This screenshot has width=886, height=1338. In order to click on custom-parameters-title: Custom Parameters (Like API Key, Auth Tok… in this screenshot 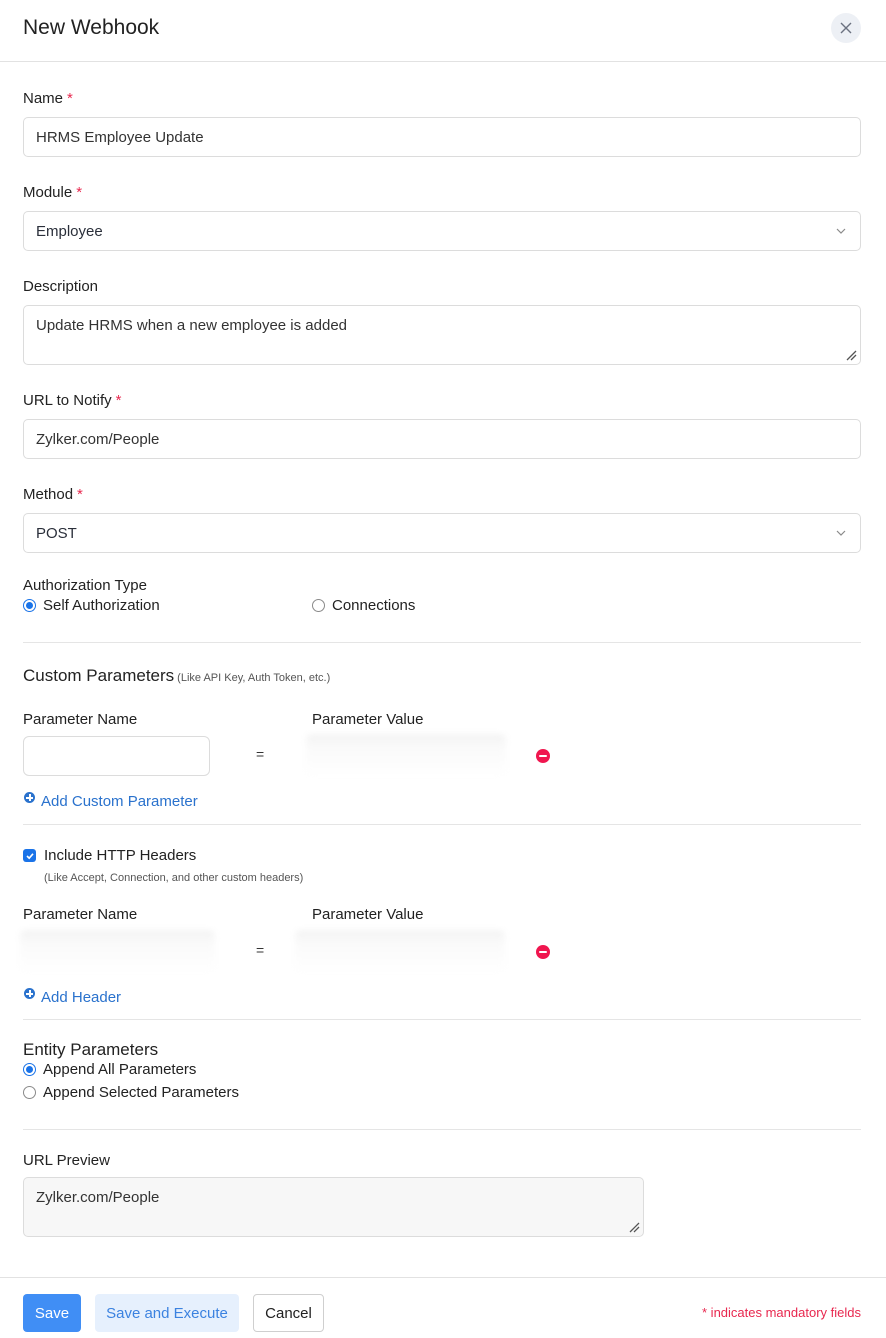, I will do `click(176, 676)`.